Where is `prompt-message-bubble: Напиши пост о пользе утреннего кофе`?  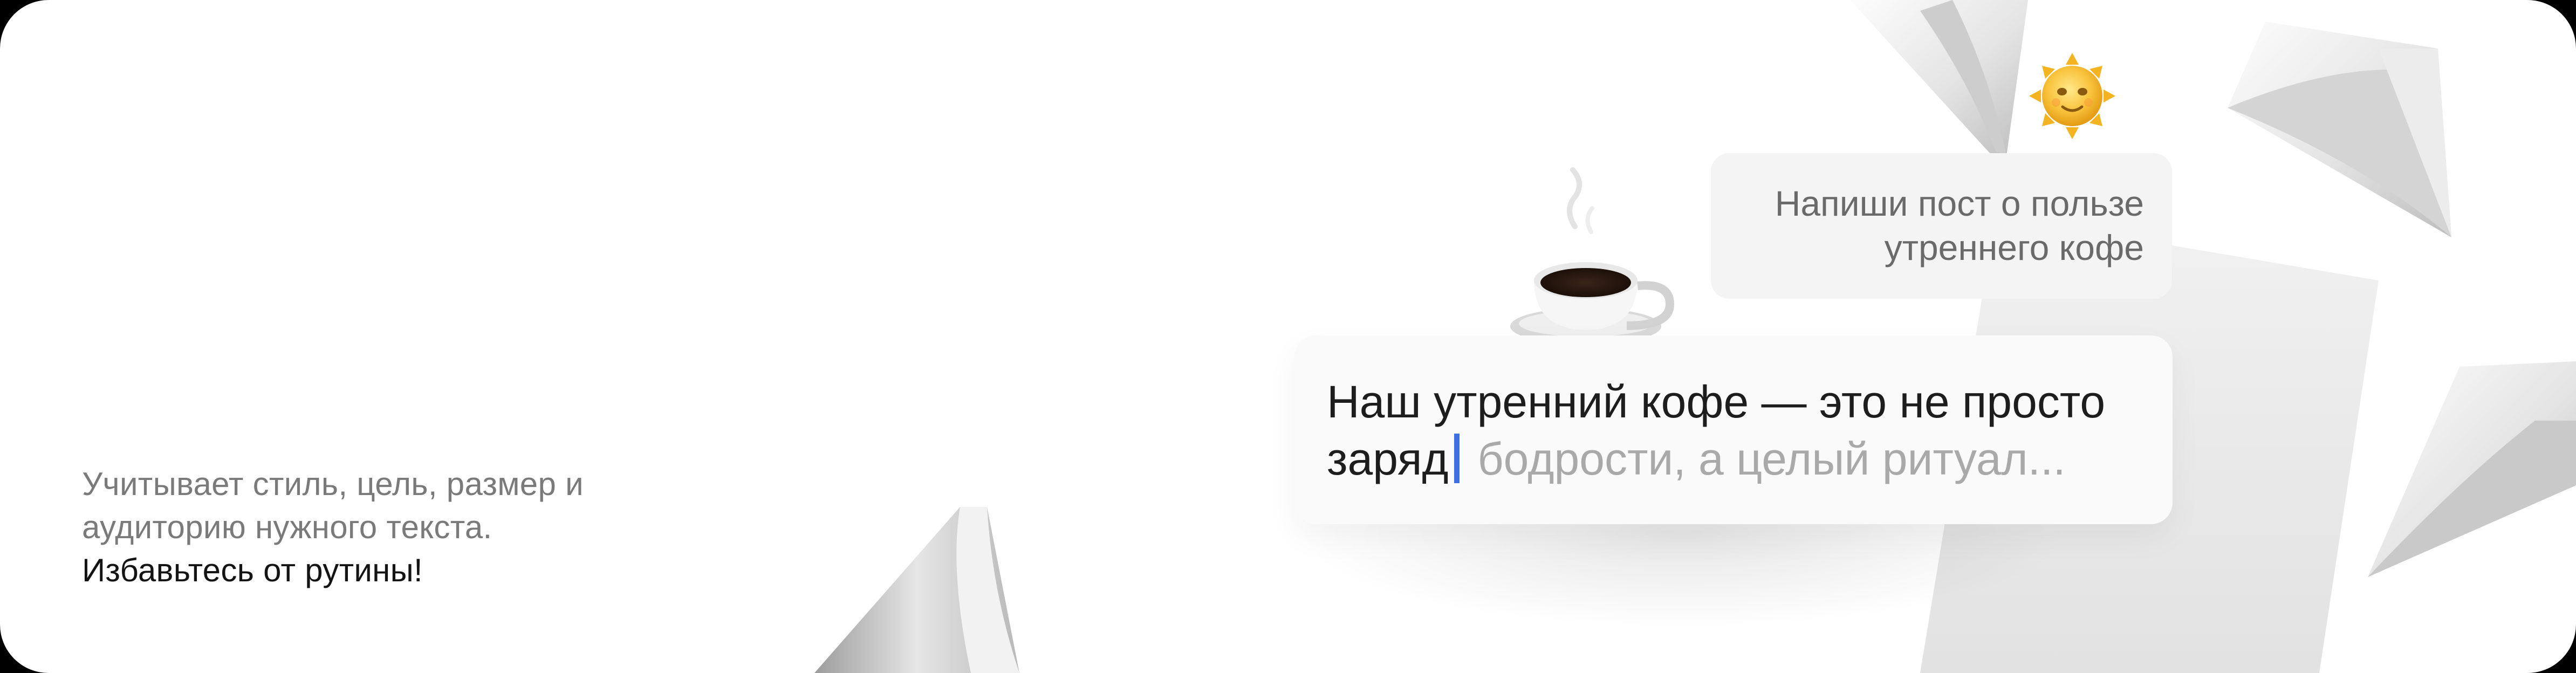
prompt-message-bubble: Напиши пост о пользе утреннего кофе is located at coordinates (1942, 226).